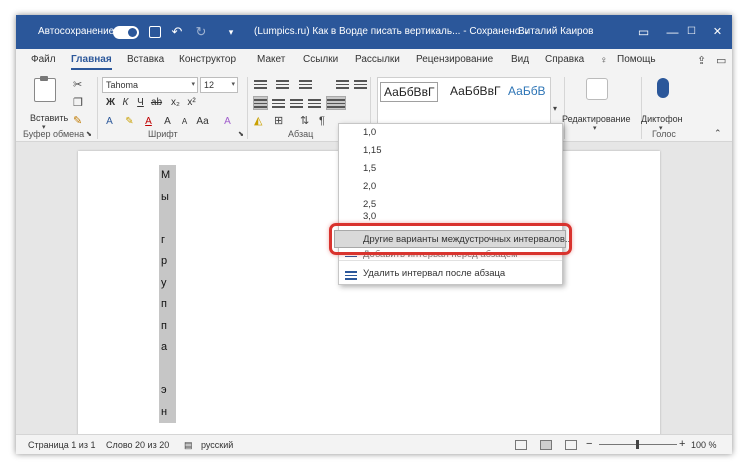  Describe the element at coordinates (636, 59) in the screenshot. I see `tab-tell-me: Помощь` at that location.